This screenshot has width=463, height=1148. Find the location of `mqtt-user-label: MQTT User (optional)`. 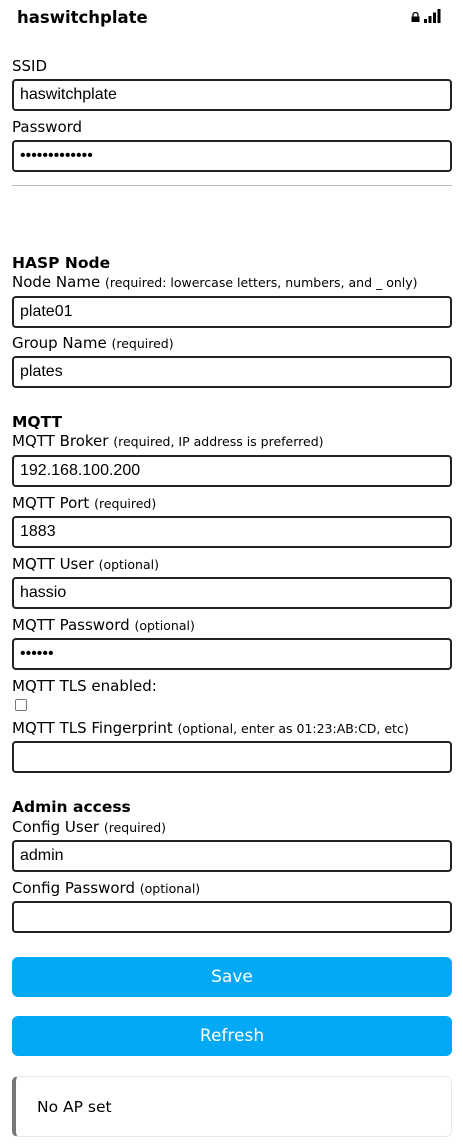

mqtt-user-label: MQTT User (optional) is located at coordinates (85, 564).